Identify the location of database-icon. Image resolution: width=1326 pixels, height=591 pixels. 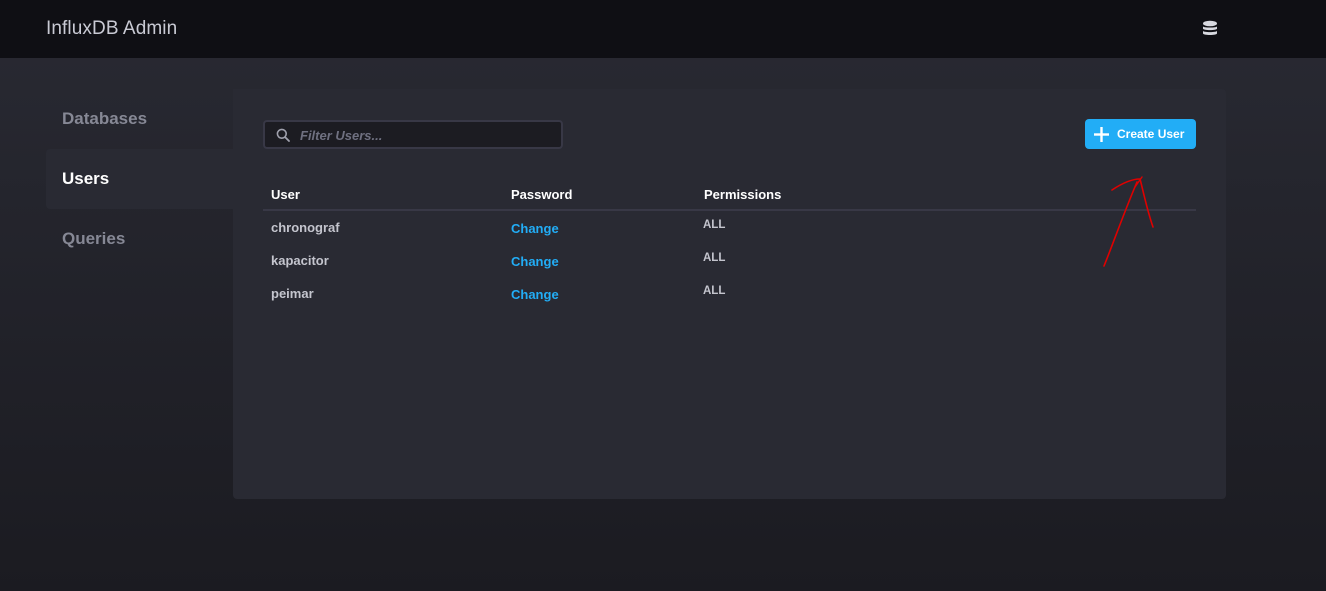
(1210, 29).